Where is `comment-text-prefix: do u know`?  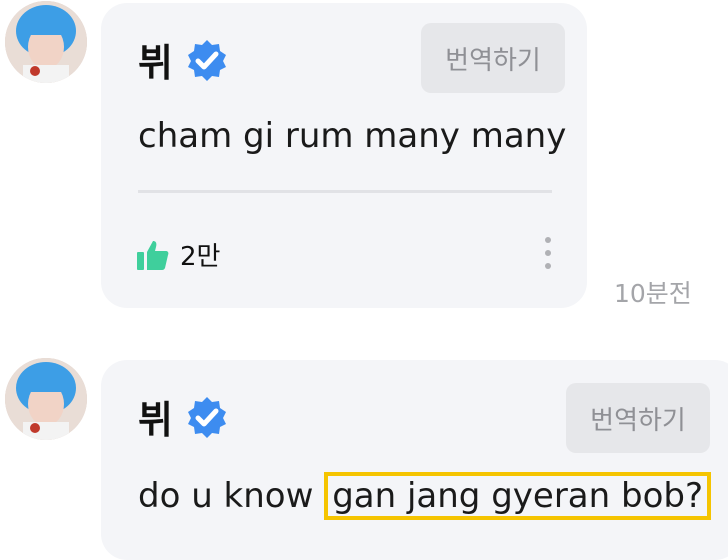
comment-text-prefix: do u know is located at coordinates (231, 496).